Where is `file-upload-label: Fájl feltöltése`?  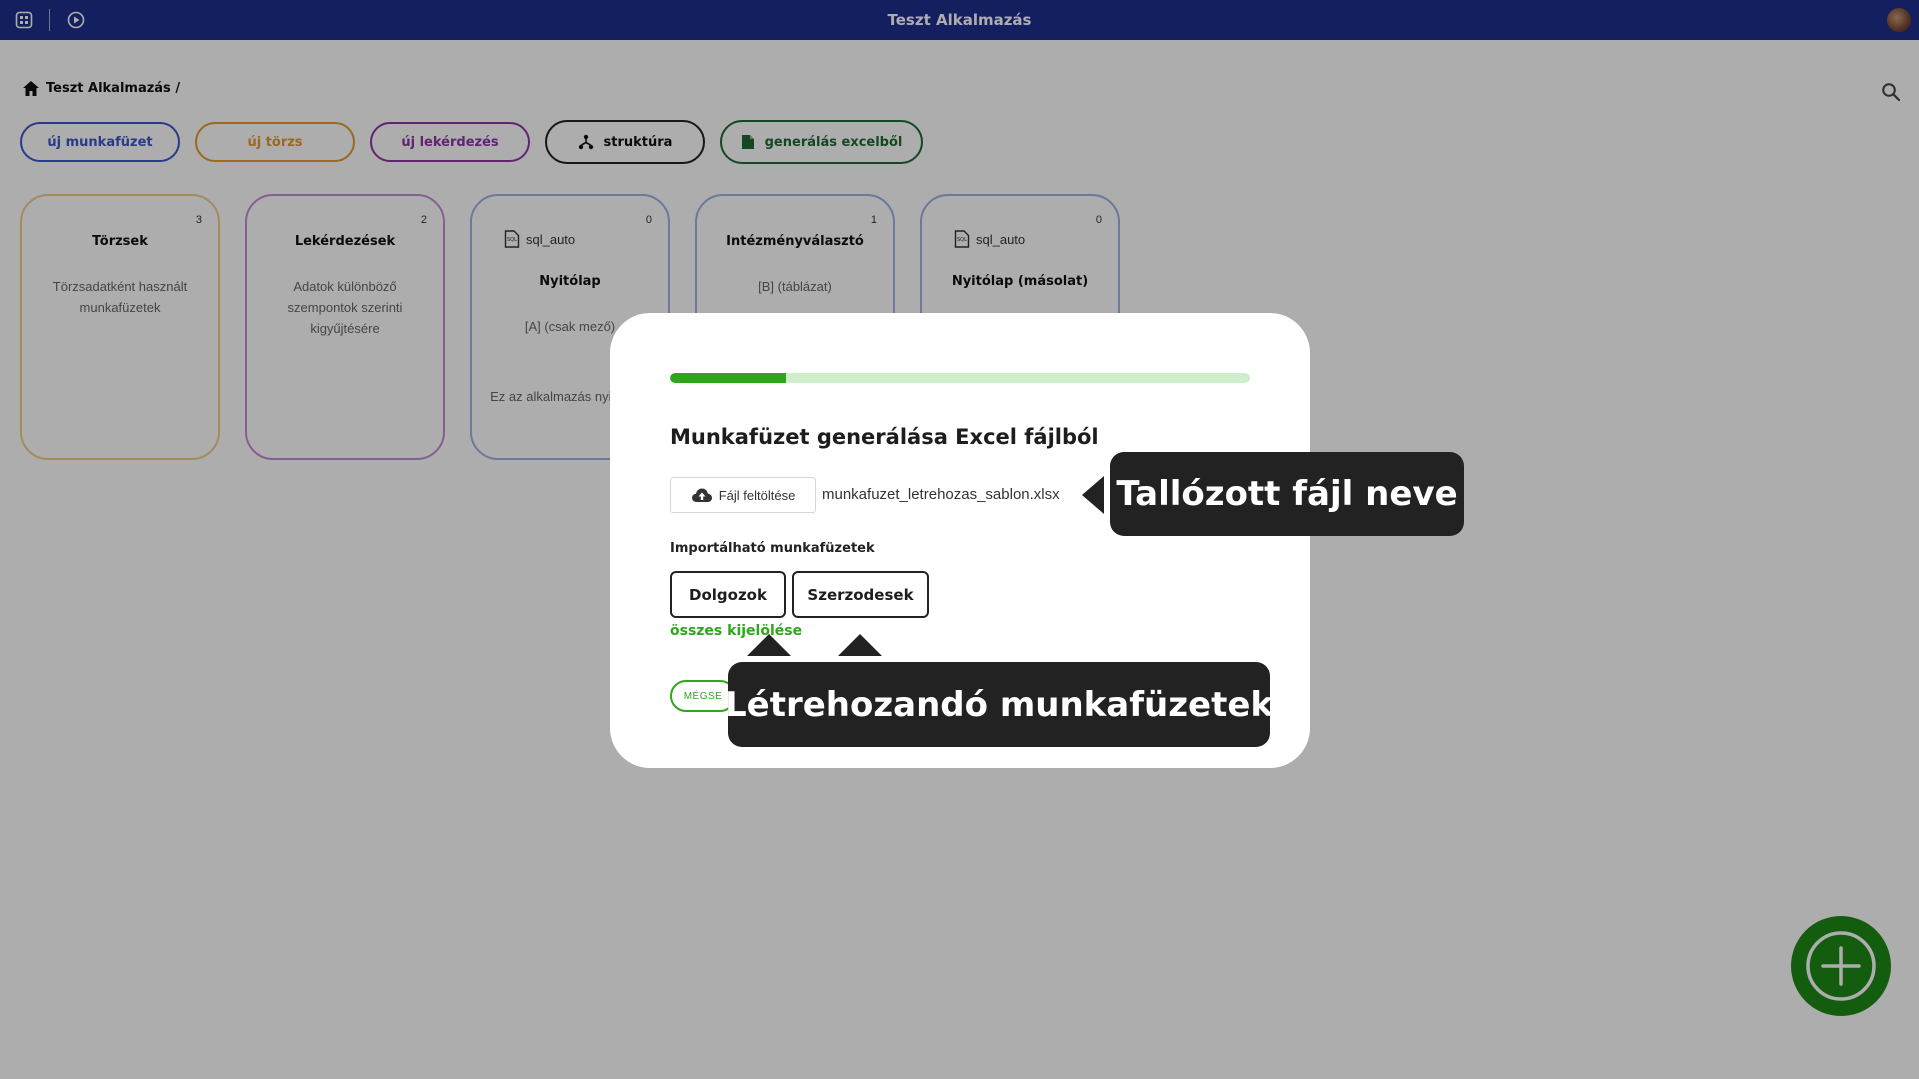
file-upload-label: Fájl feltöltése is located at coordinates (757, 495).